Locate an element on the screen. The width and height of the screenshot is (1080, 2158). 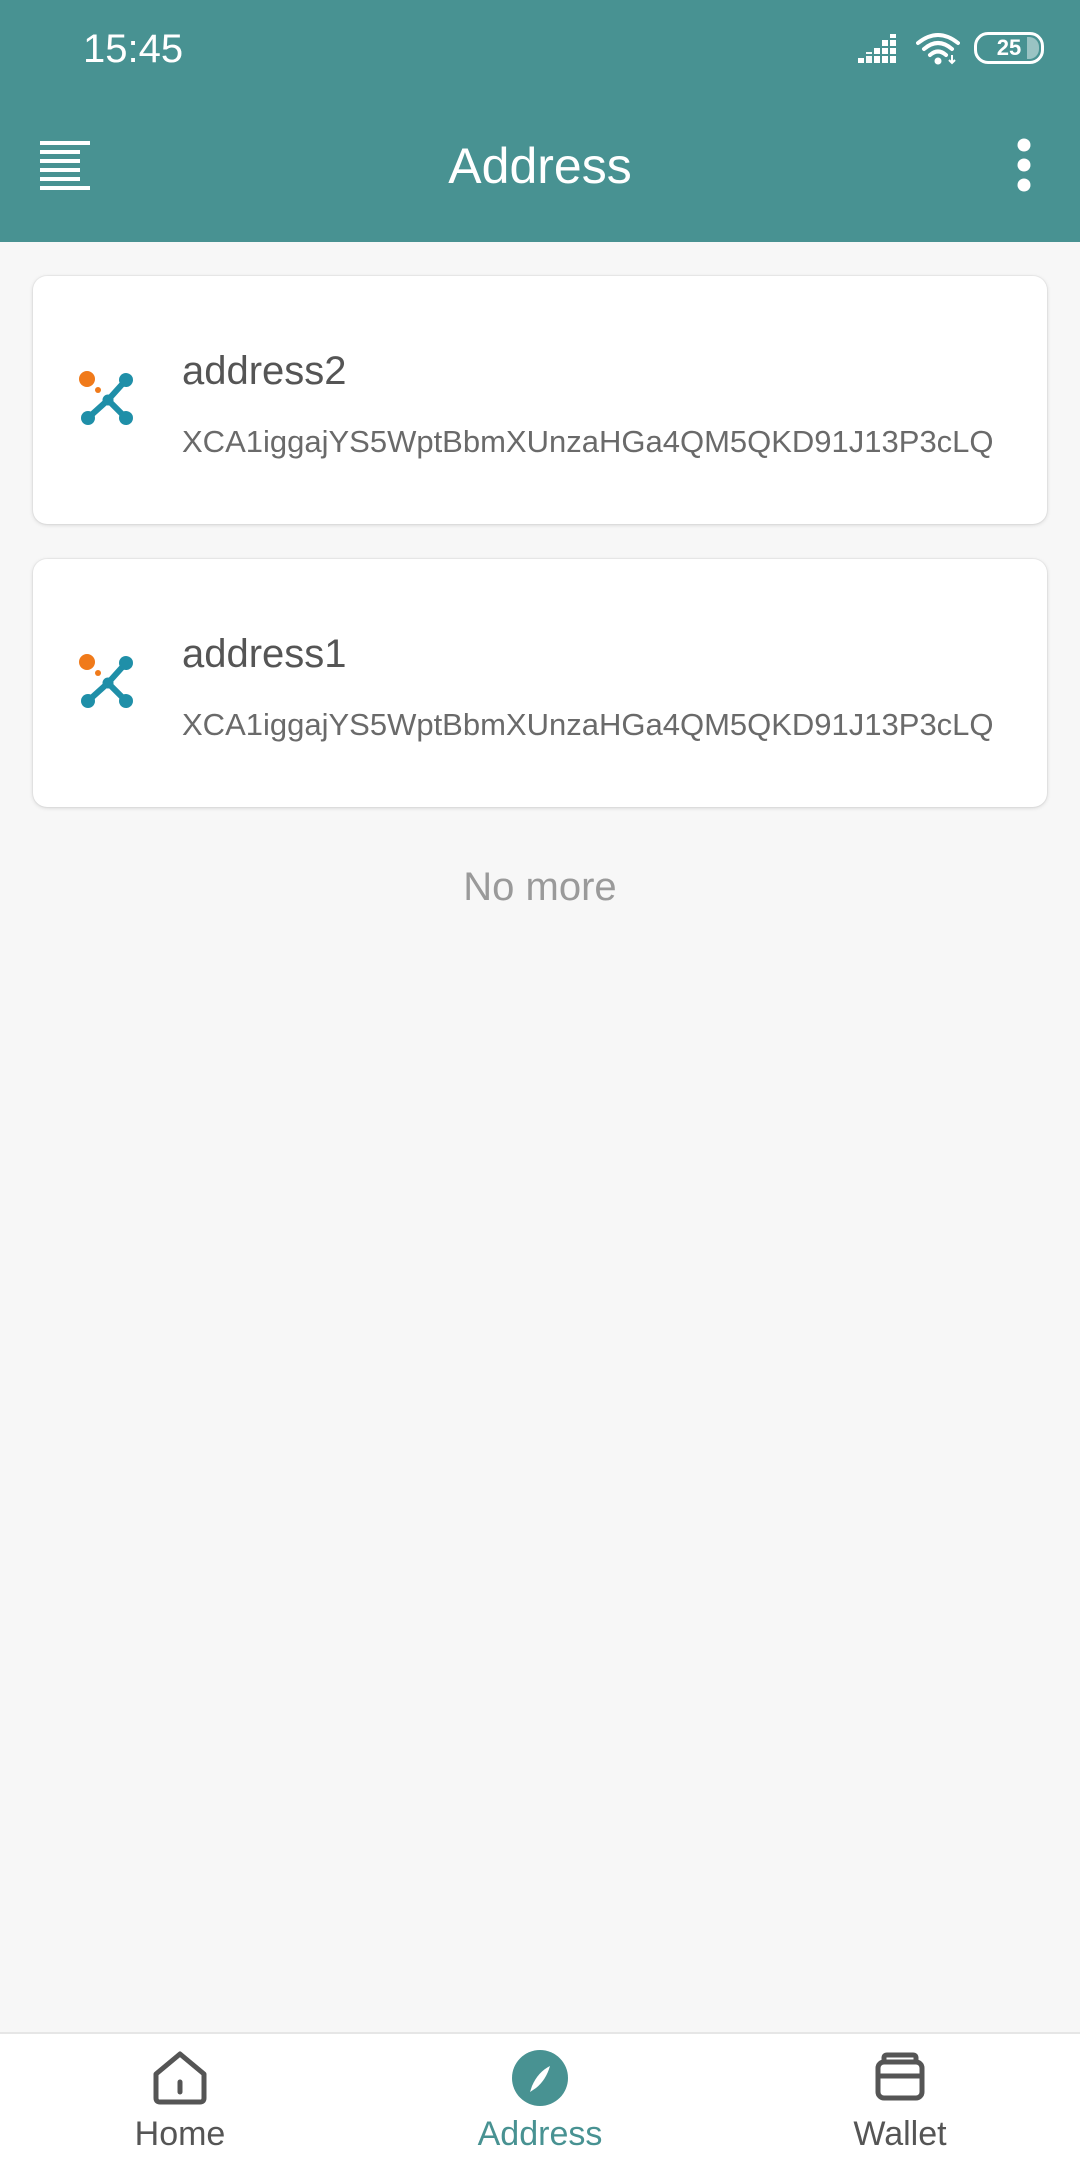
signal-icon is located at coordinates (880, 48).